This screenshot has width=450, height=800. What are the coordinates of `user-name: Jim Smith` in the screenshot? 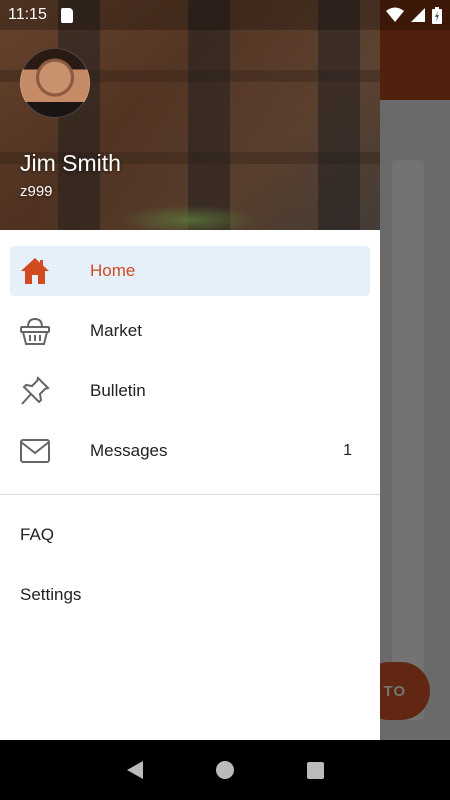 It's located at (70, 163).